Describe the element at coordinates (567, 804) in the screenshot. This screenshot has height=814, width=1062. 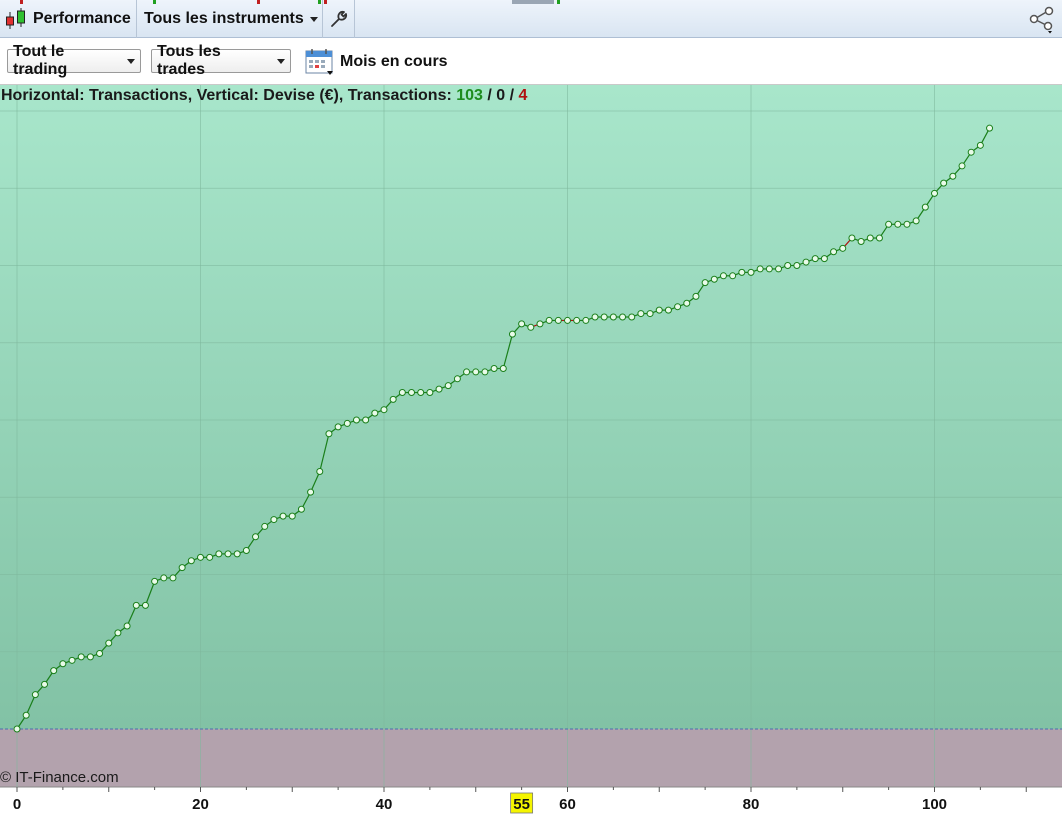
I see `x-tick-label: 60` at that location.